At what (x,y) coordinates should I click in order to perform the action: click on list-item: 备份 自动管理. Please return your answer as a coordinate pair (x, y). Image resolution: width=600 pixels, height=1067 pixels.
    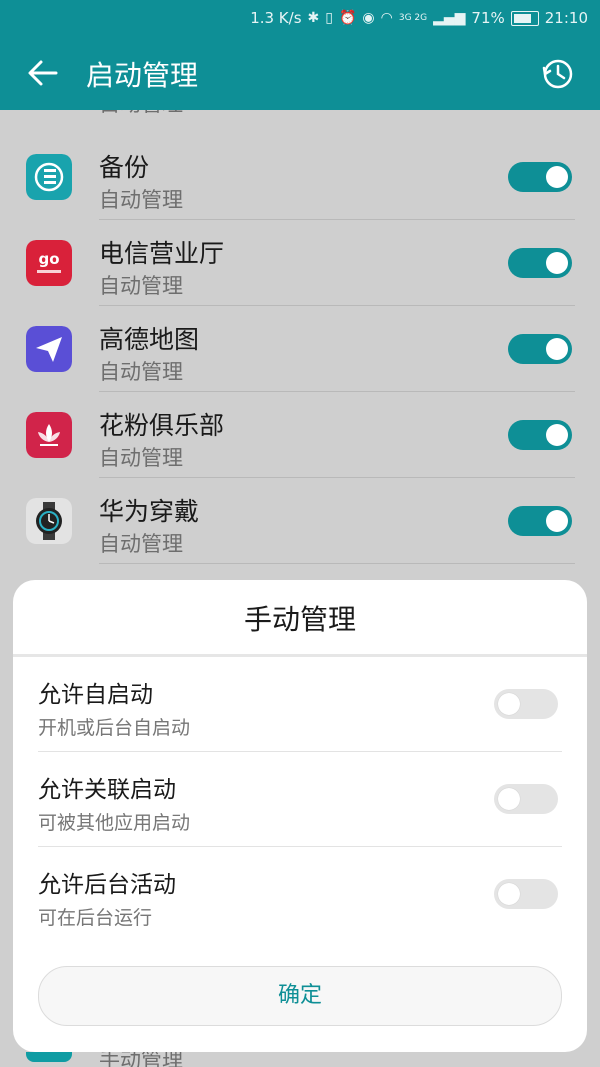
    Looking at the image, I should click on (300, 177).